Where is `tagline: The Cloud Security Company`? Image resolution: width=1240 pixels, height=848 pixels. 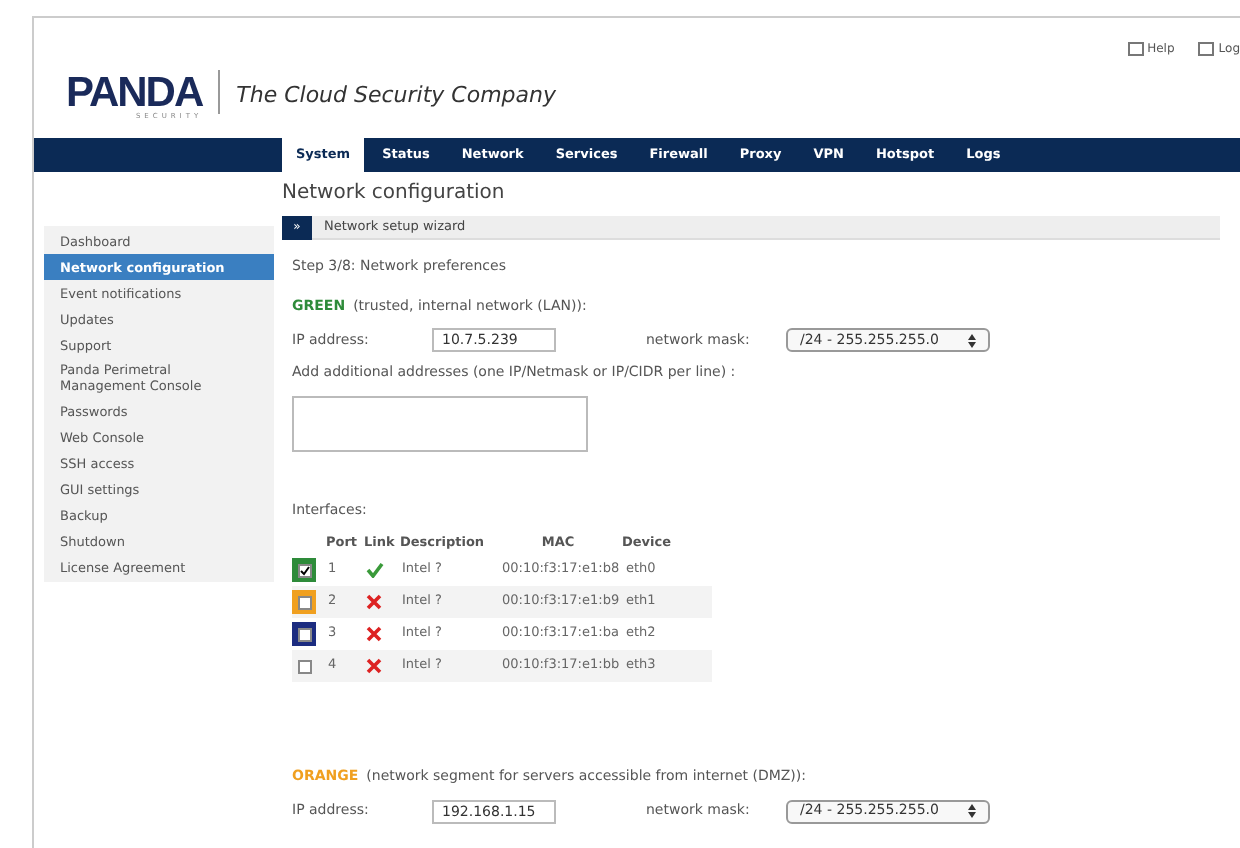
tagline: The Cloud Security Company is located at coordinates (396, 96).